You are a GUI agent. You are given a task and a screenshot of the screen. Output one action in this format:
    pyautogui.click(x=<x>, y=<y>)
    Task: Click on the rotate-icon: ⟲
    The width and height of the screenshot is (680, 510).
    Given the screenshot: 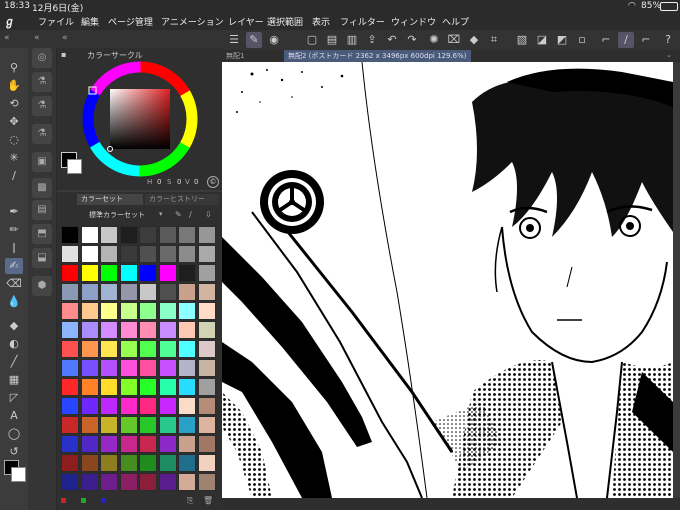 What is the action you would take?
    pyautogui.click(x=14, y=104)
    